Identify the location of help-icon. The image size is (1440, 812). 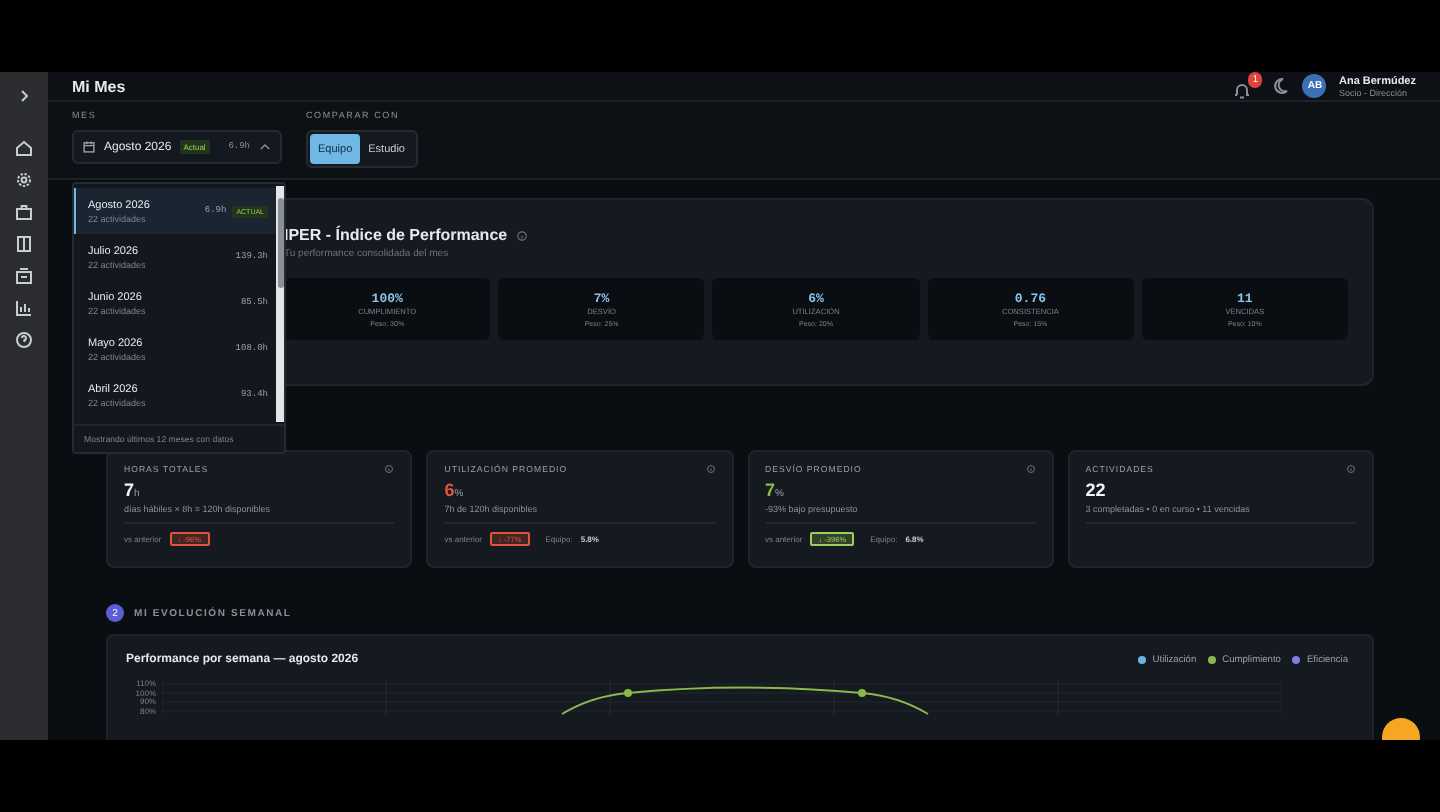
(24, 340).